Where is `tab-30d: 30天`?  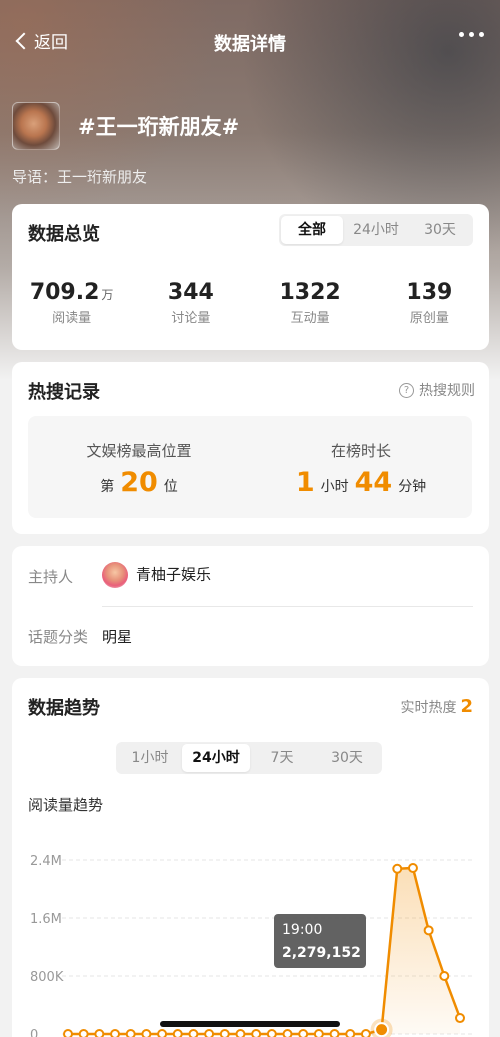 tab-30d: 30天 is located at coordinates (440, 230).